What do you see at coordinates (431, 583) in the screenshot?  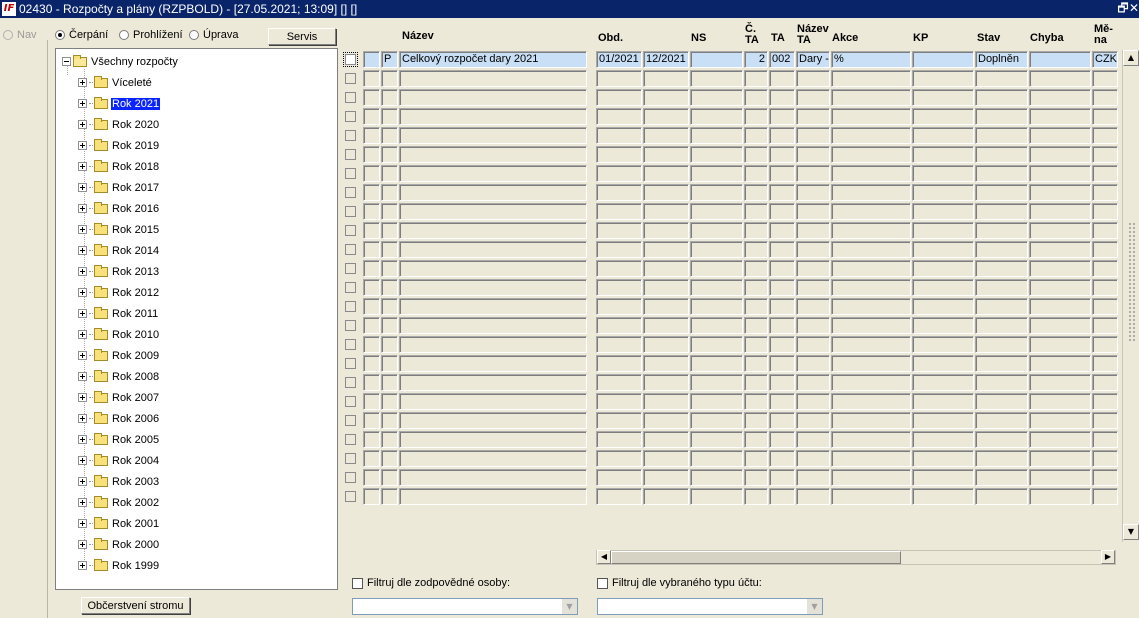 I see `filter-person-toggle: Filtruj dle zodpovědné osoby:` at bounding box center [431, 583].